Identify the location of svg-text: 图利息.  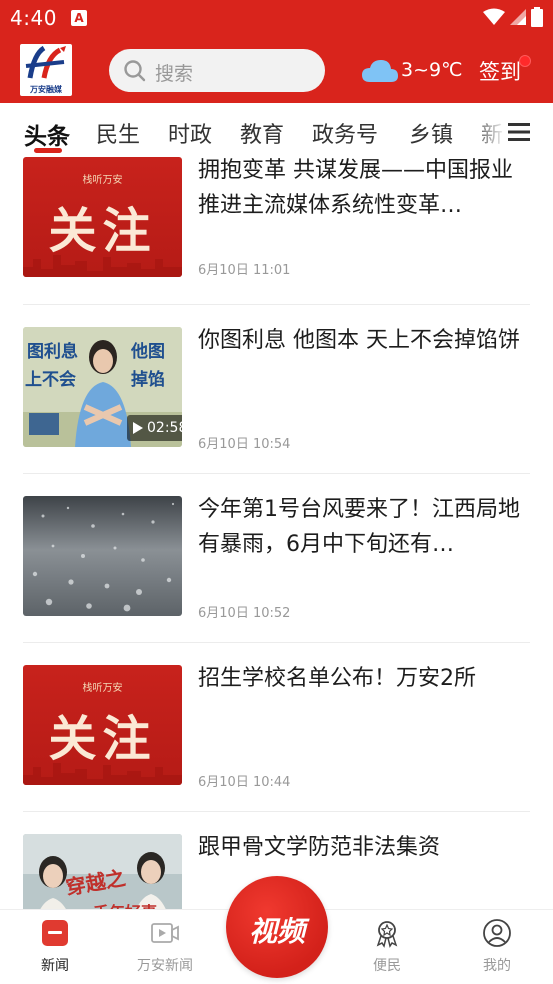
(52, 351).